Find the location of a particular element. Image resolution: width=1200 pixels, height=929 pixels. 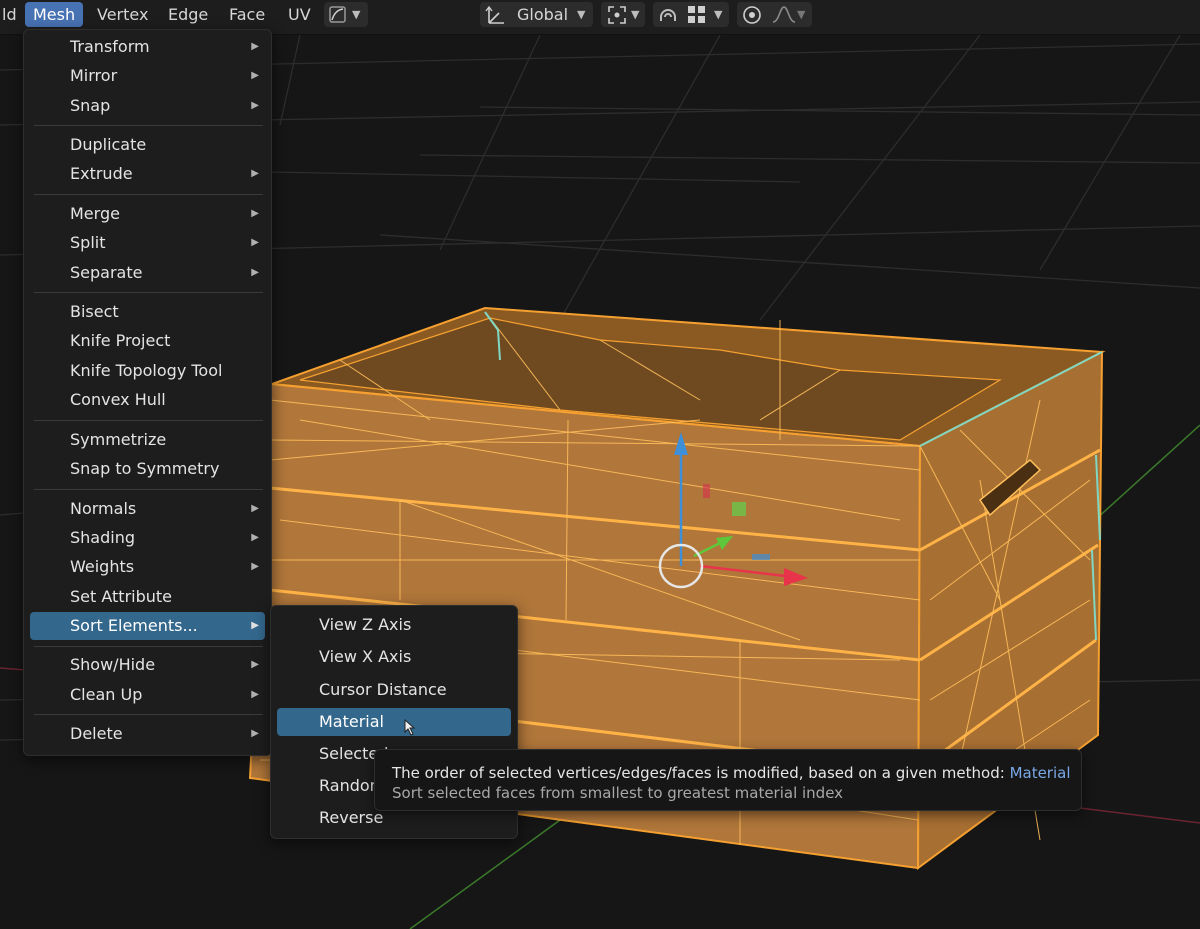

proportional-editing-controls: ▼ is located at coordinates (774, 14).